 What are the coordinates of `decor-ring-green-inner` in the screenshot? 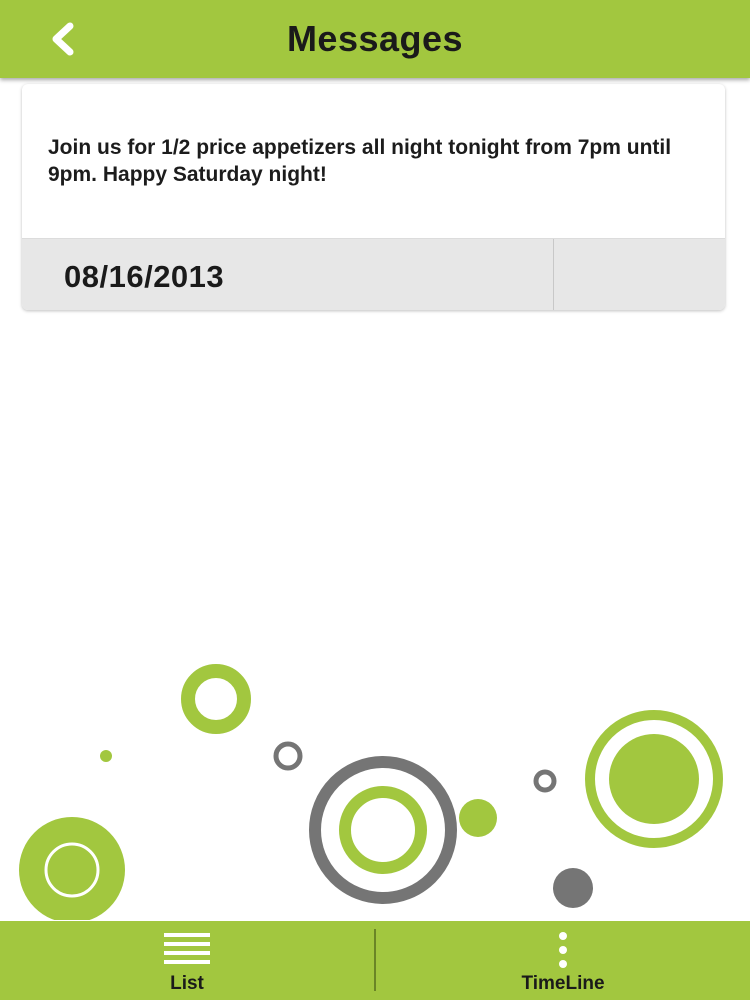 It's located at (383, 830).